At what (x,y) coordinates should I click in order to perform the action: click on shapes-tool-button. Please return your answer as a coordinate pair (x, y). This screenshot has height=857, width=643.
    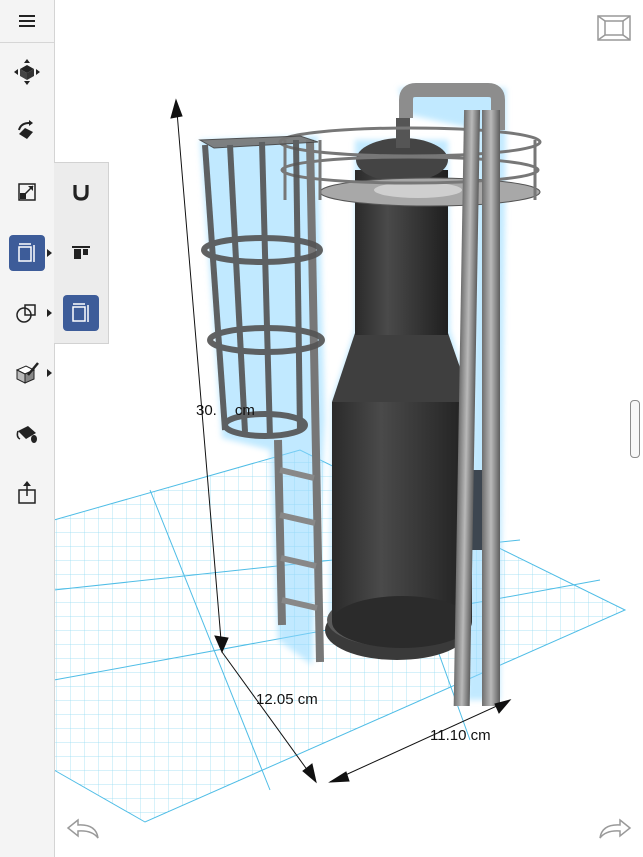
    Looking at the image, I should click on (27, 313).